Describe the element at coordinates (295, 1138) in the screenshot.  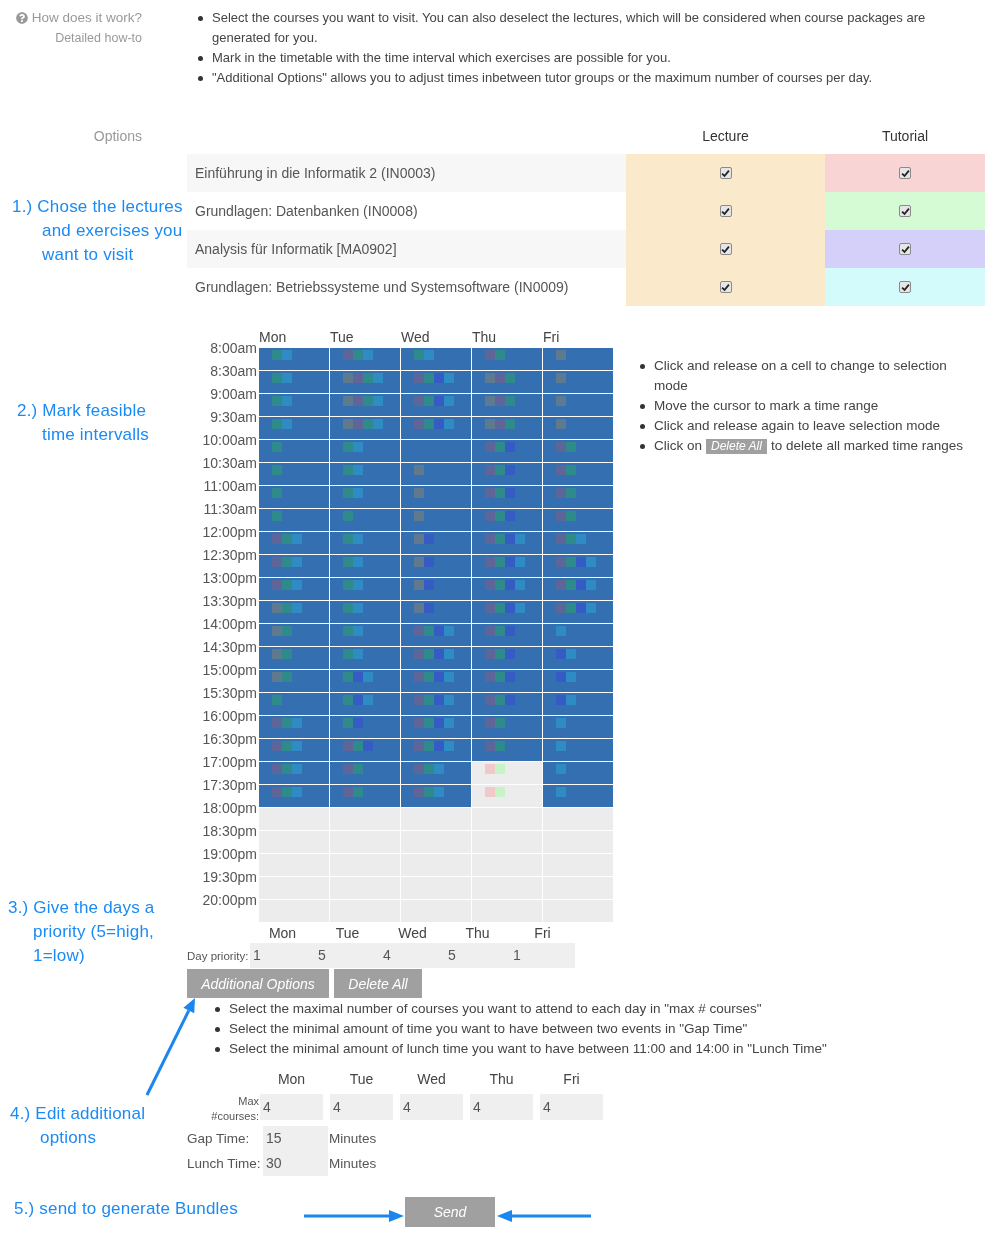
I see `minutes-field: 15` at that location.